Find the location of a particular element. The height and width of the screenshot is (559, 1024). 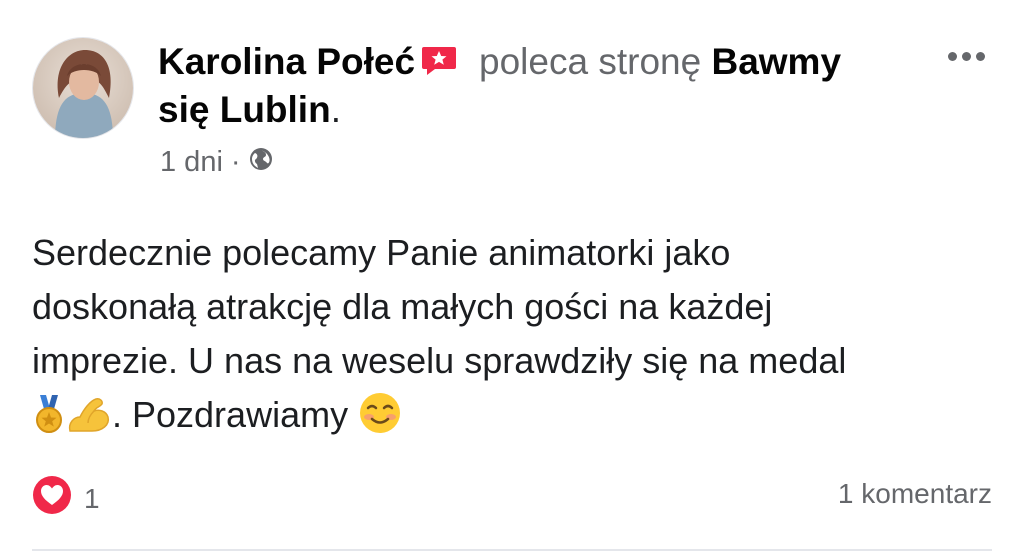

post-header-line1: Karolina Połeć poleca stronę Bawmy is located at coordinates (538, 63).